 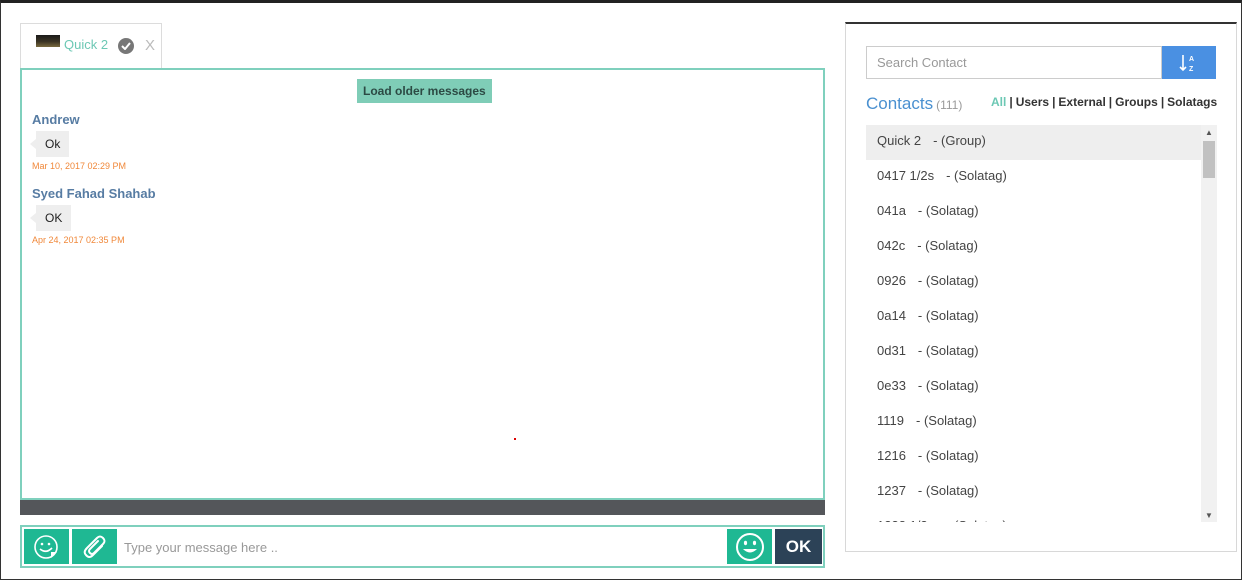 I want to click on group-avatar, so click(x=48, y=41).